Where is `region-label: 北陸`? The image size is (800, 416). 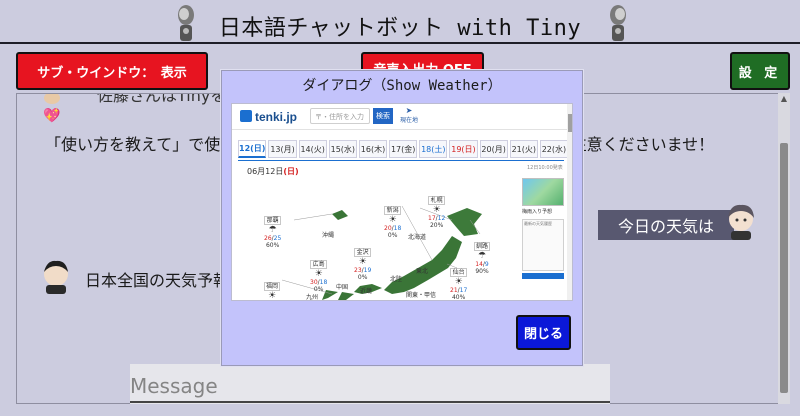
region-label: 北陸 is located at coordinates (396, 279).